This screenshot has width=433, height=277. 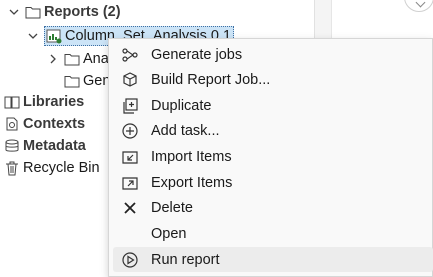 What do you see at coordinates (273, 54) in the screenshot?
I see `menu-item-generate-jobs: Generate jobs` at bounding box center [273, 54].